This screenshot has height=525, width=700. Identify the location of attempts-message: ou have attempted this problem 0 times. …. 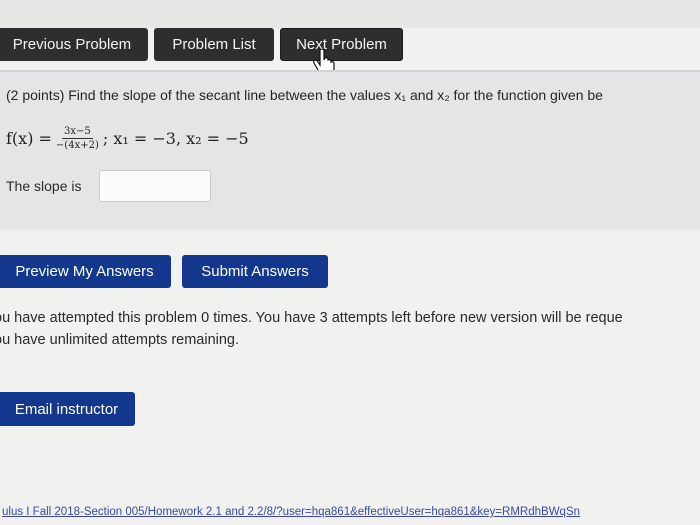
(311, 329).